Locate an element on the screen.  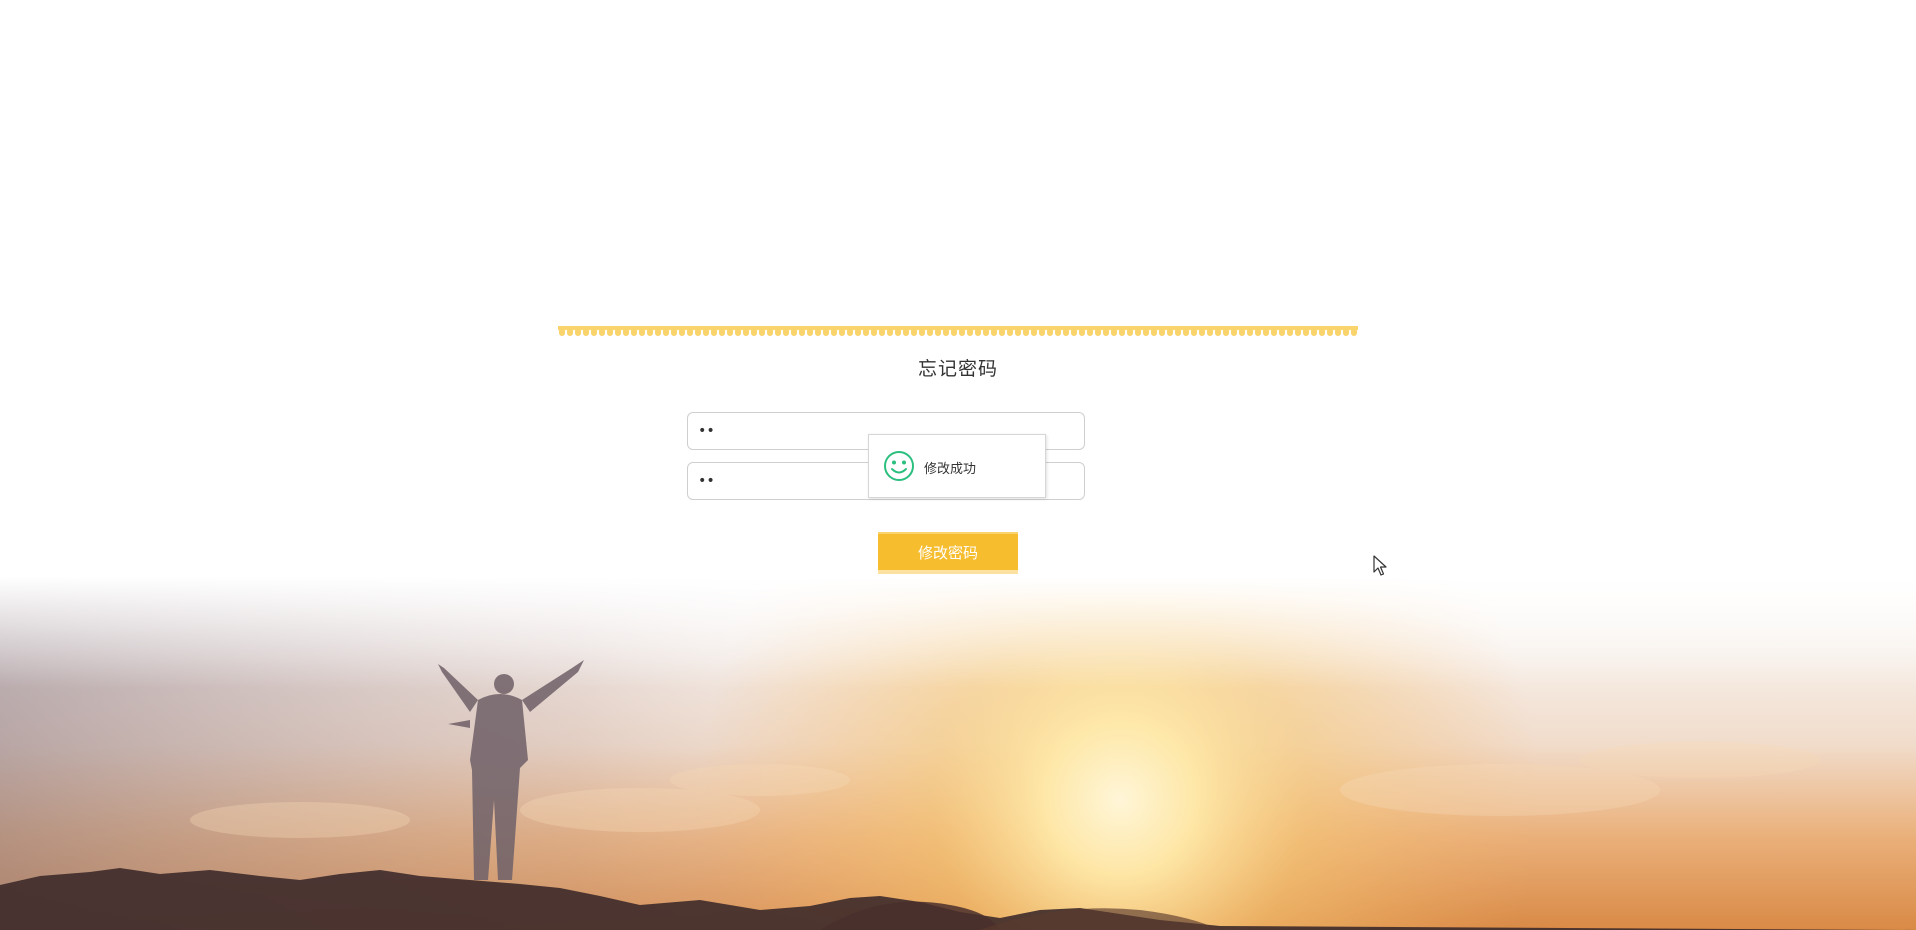
zigzag-divider is located at coordinates (958, 332).